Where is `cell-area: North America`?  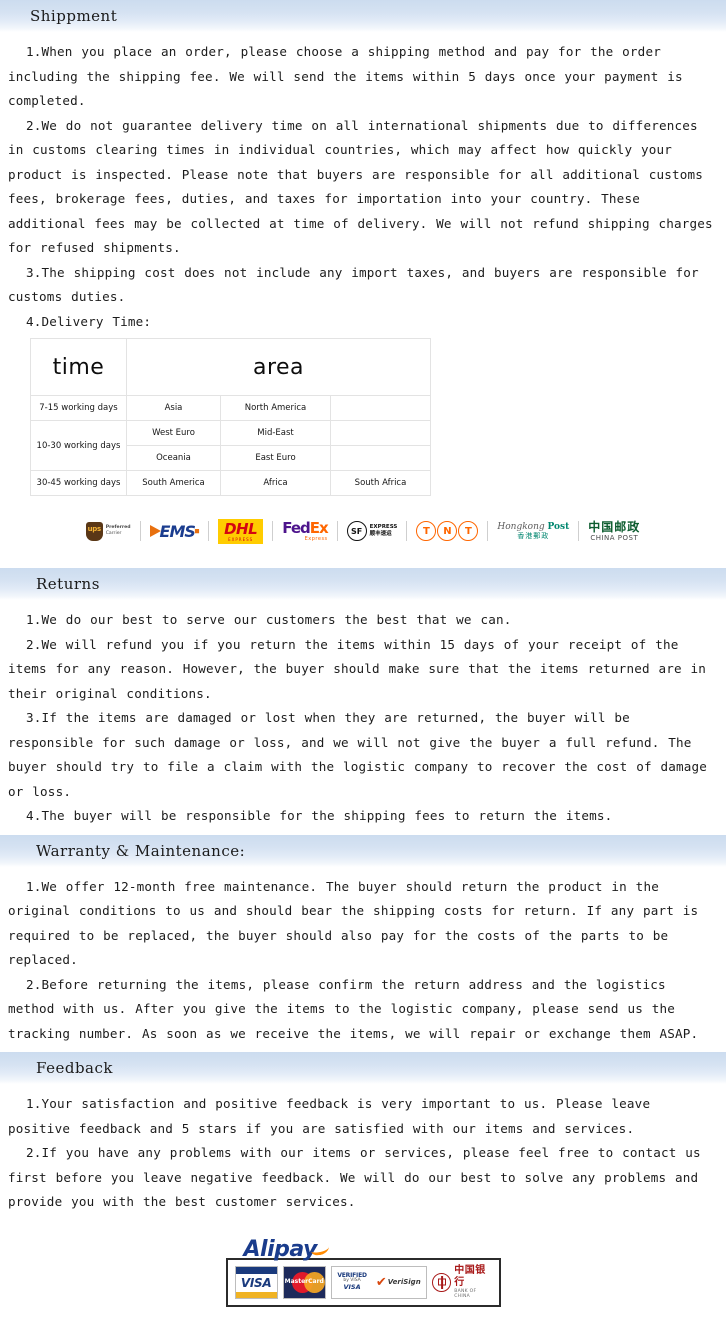 cell-area: North America is located at coordinates (275, 408).